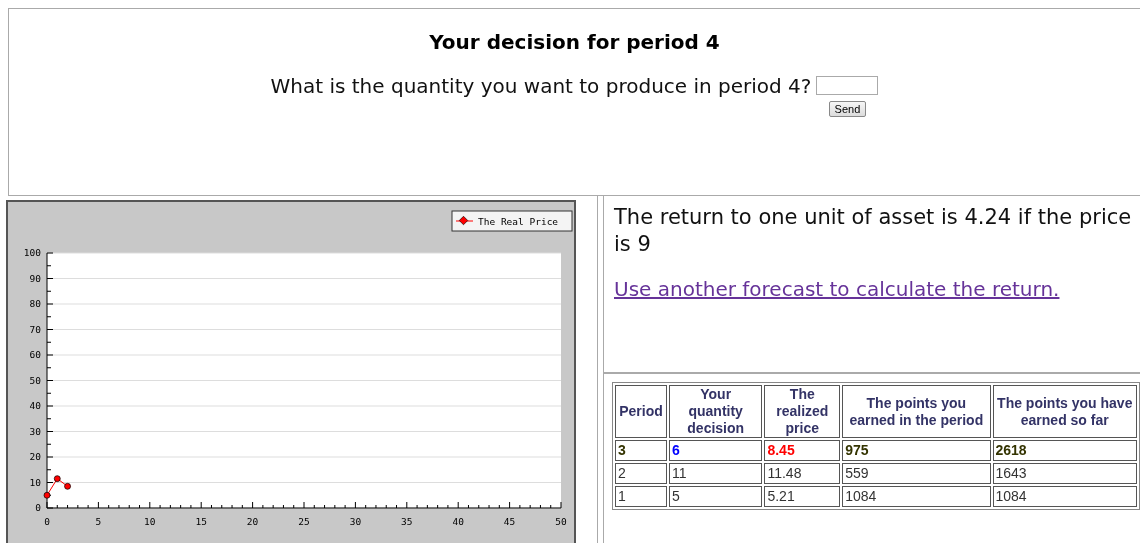 The width and height of the screenshot is (1140, 543). Describe the element at coordinates (641, 473) in the screenshot. I see `table-cell: 2` at that location.